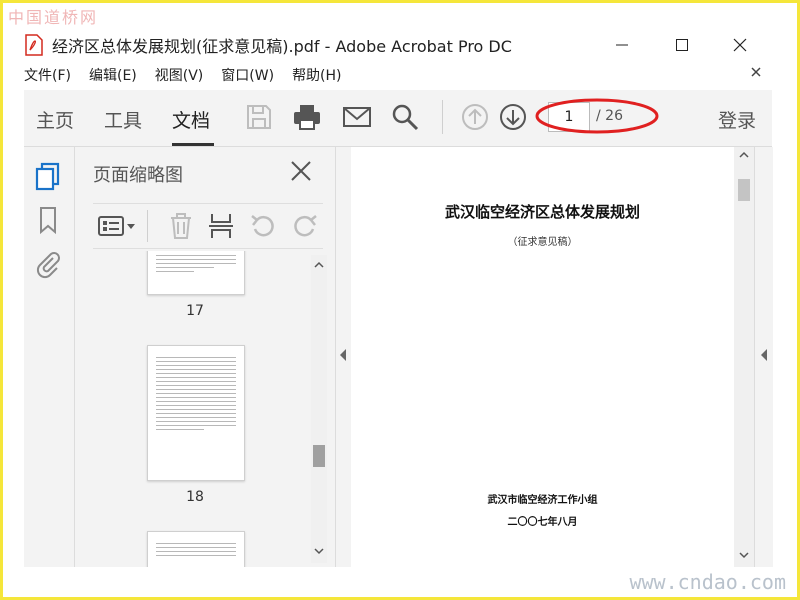 The image size is (800, 600). Describe the element at coordinates (34, 45) in the screenshot. I see `pdf-file-icon` at that location.